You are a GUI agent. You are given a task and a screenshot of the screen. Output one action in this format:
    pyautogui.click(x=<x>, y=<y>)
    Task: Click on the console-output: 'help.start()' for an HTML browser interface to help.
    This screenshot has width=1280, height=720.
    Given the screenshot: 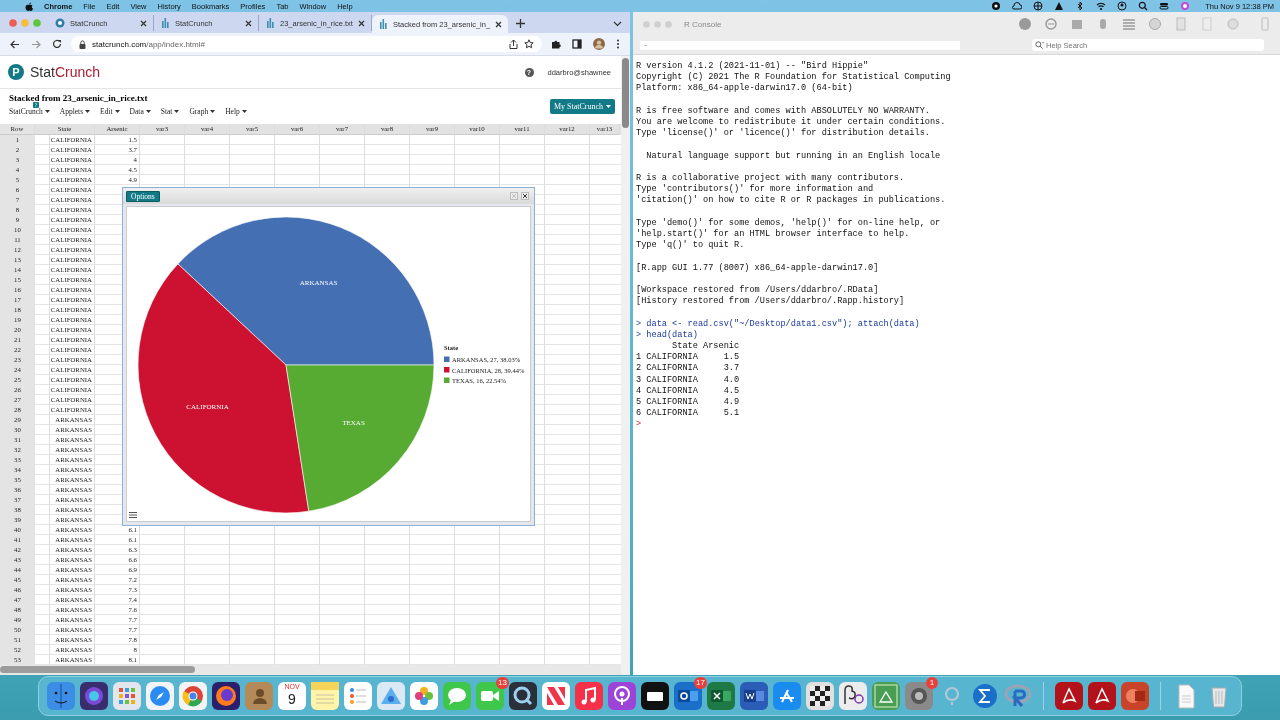 What is the action you would take?
    pyautogui.click(x=773, y=234)
    